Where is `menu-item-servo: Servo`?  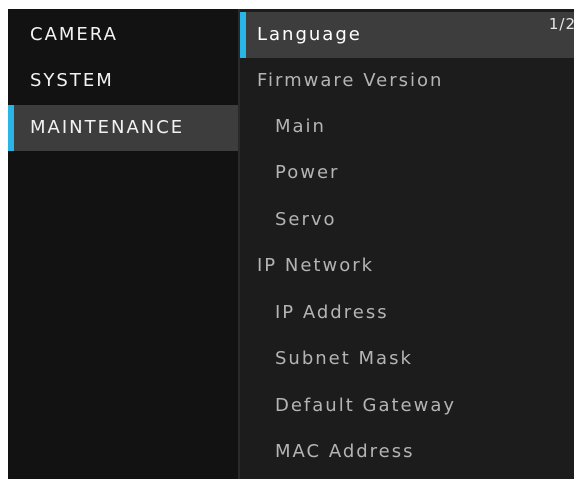
menu-item-servo: Servo is located at coordinates (407, 220).